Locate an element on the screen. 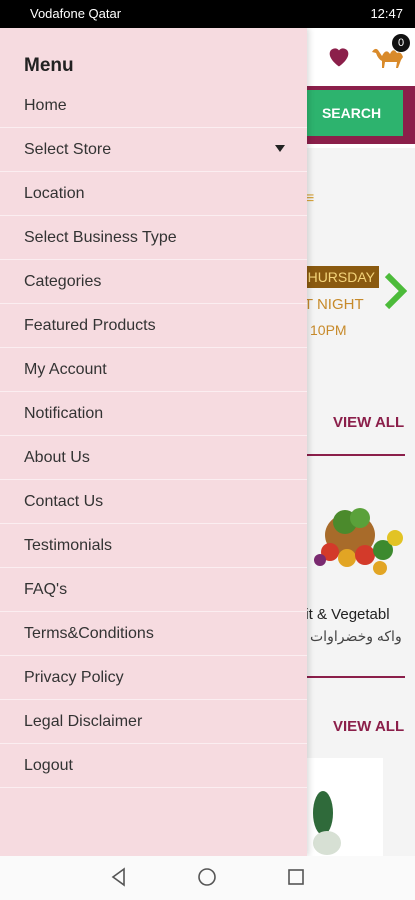  menu-item-label: About Us is located at coordinates (57, 457).